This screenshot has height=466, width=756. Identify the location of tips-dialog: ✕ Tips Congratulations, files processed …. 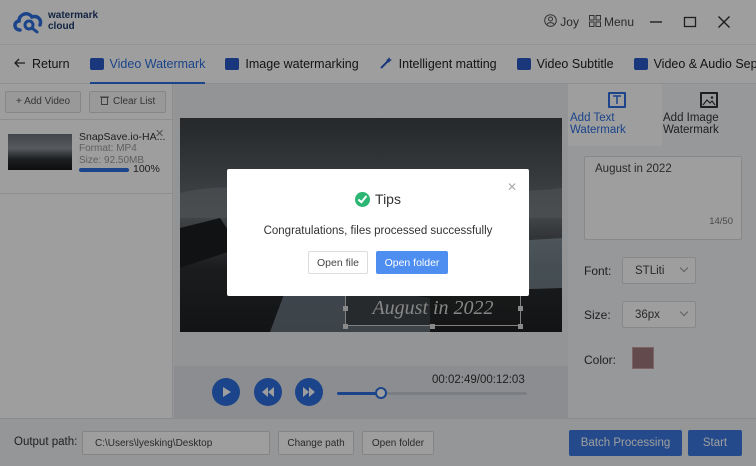
(378, 232).